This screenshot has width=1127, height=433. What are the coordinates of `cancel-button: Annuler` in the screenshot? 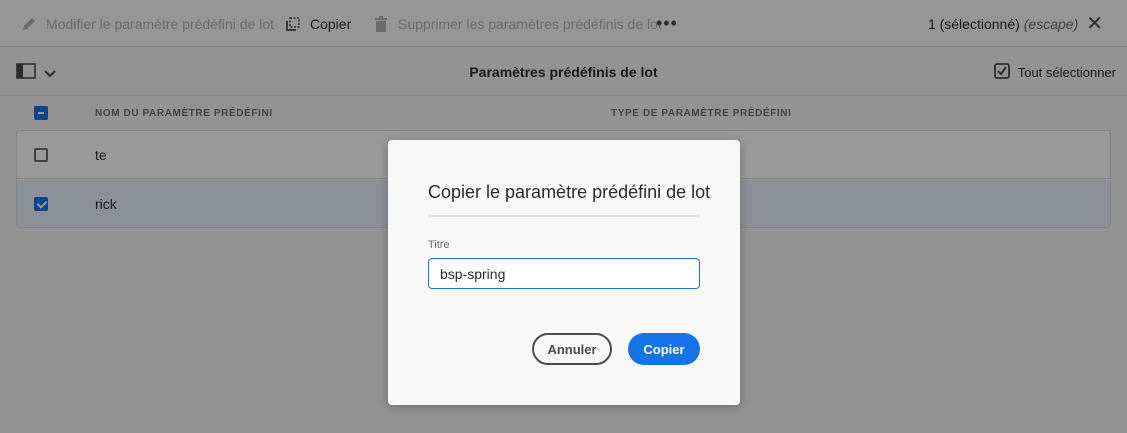 It's located at (572, 349).